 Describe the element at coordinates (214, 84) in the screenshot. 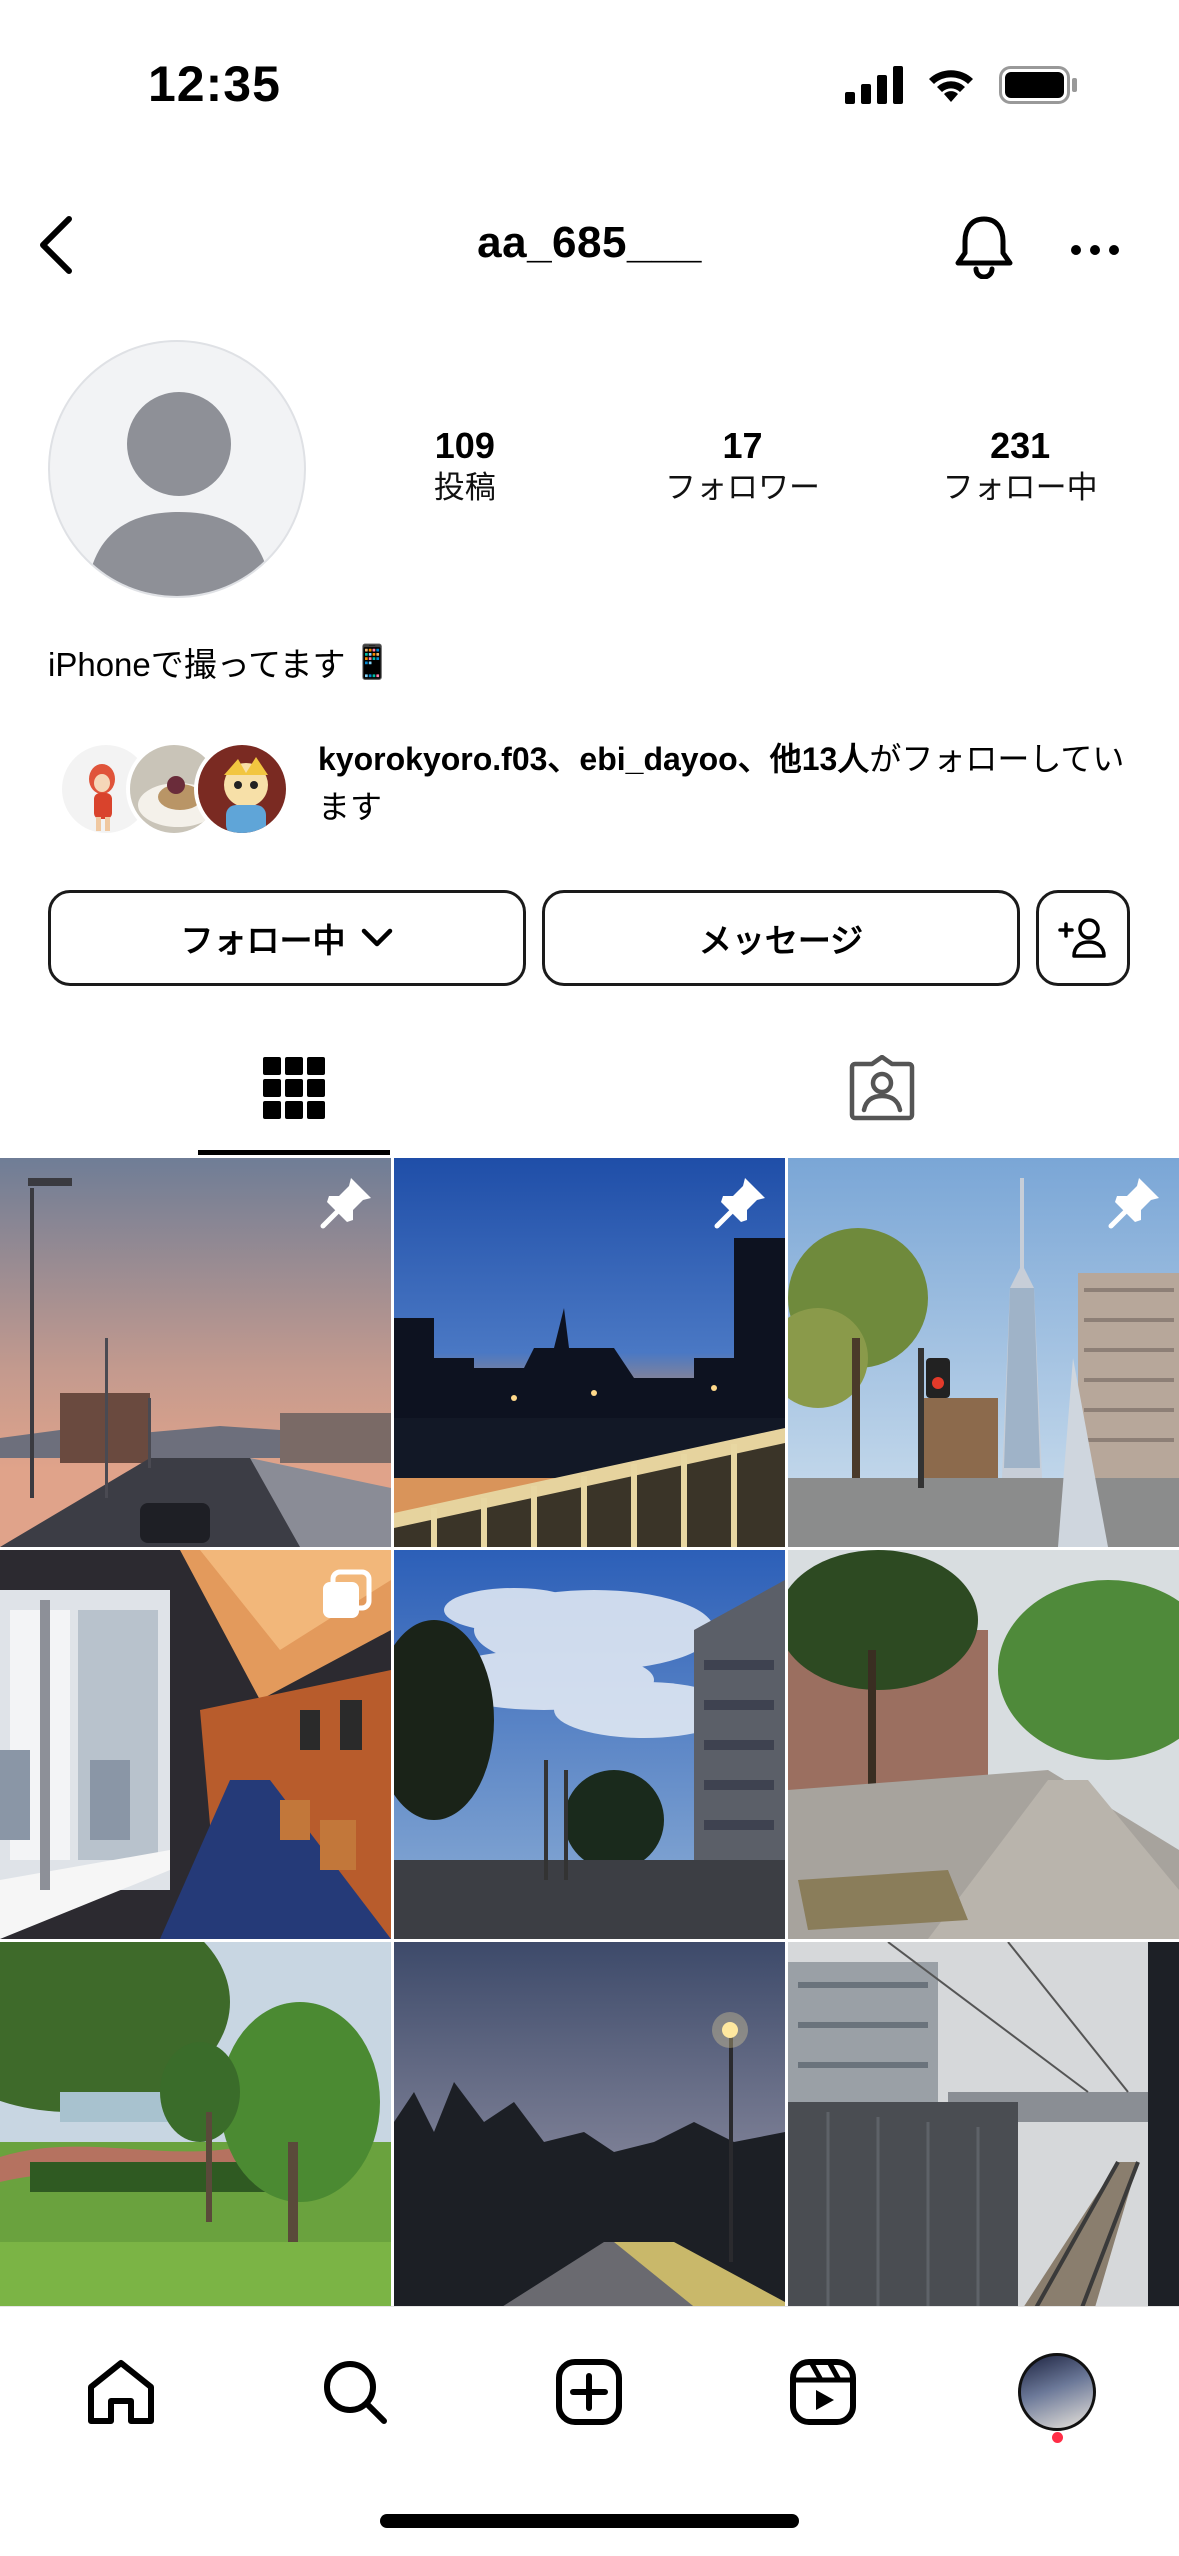

I see `status-time: 12:35` at that location.